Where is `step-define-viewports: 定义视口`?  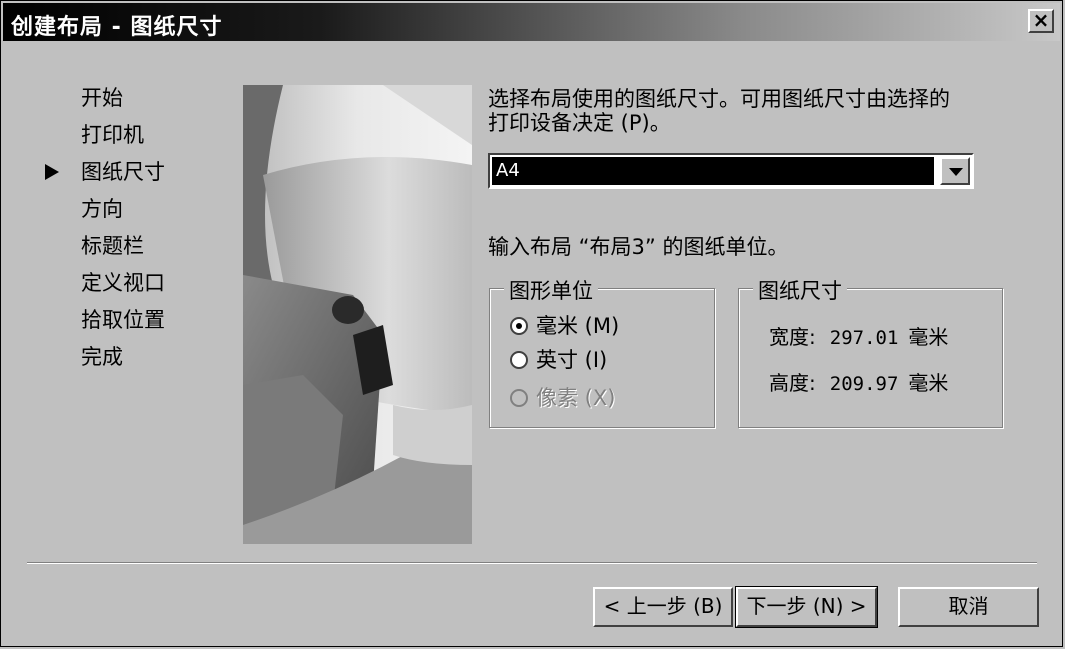 step-define-viewports: 定义视口 is located at coordinates (123, 283).